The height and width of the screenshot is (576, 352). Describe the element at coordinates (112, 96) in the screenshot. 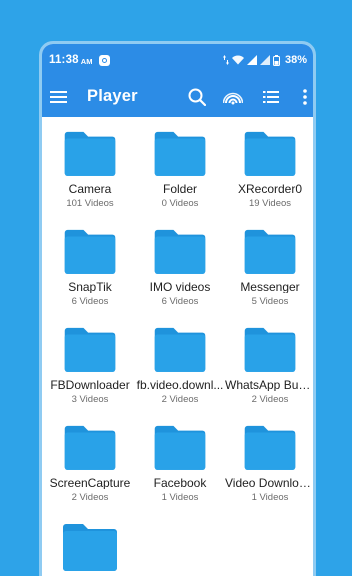

I see `app-title: Player` at that location.